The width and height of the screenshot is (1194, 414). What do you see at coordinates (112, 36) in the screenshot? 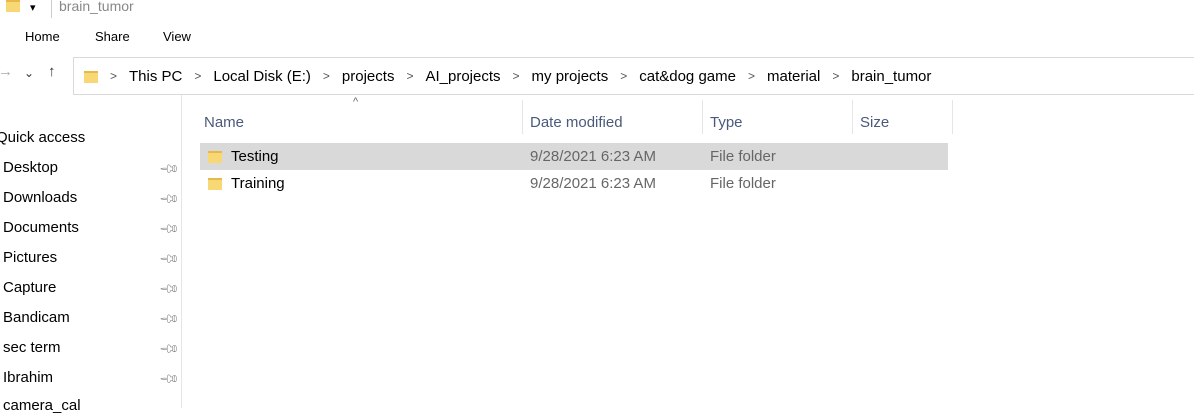
I see `tab-share: Share` at bounding box center [112, 36].